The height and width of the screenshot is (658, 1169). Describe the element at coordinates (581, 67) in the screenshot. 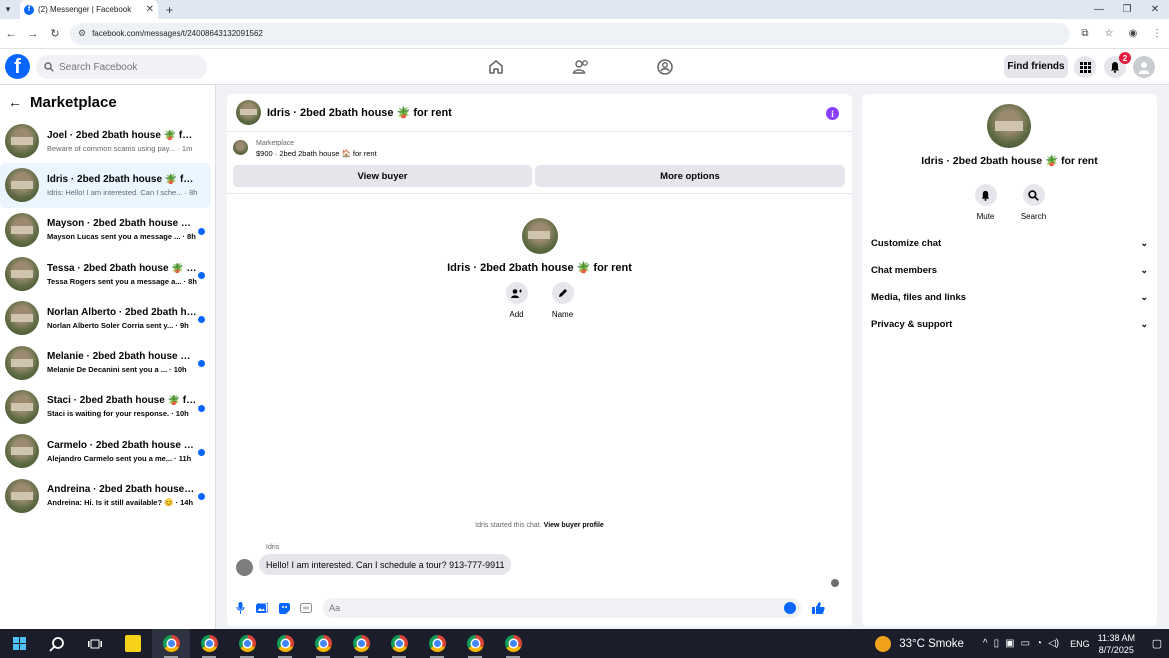

I see `friends-icon` at that location.